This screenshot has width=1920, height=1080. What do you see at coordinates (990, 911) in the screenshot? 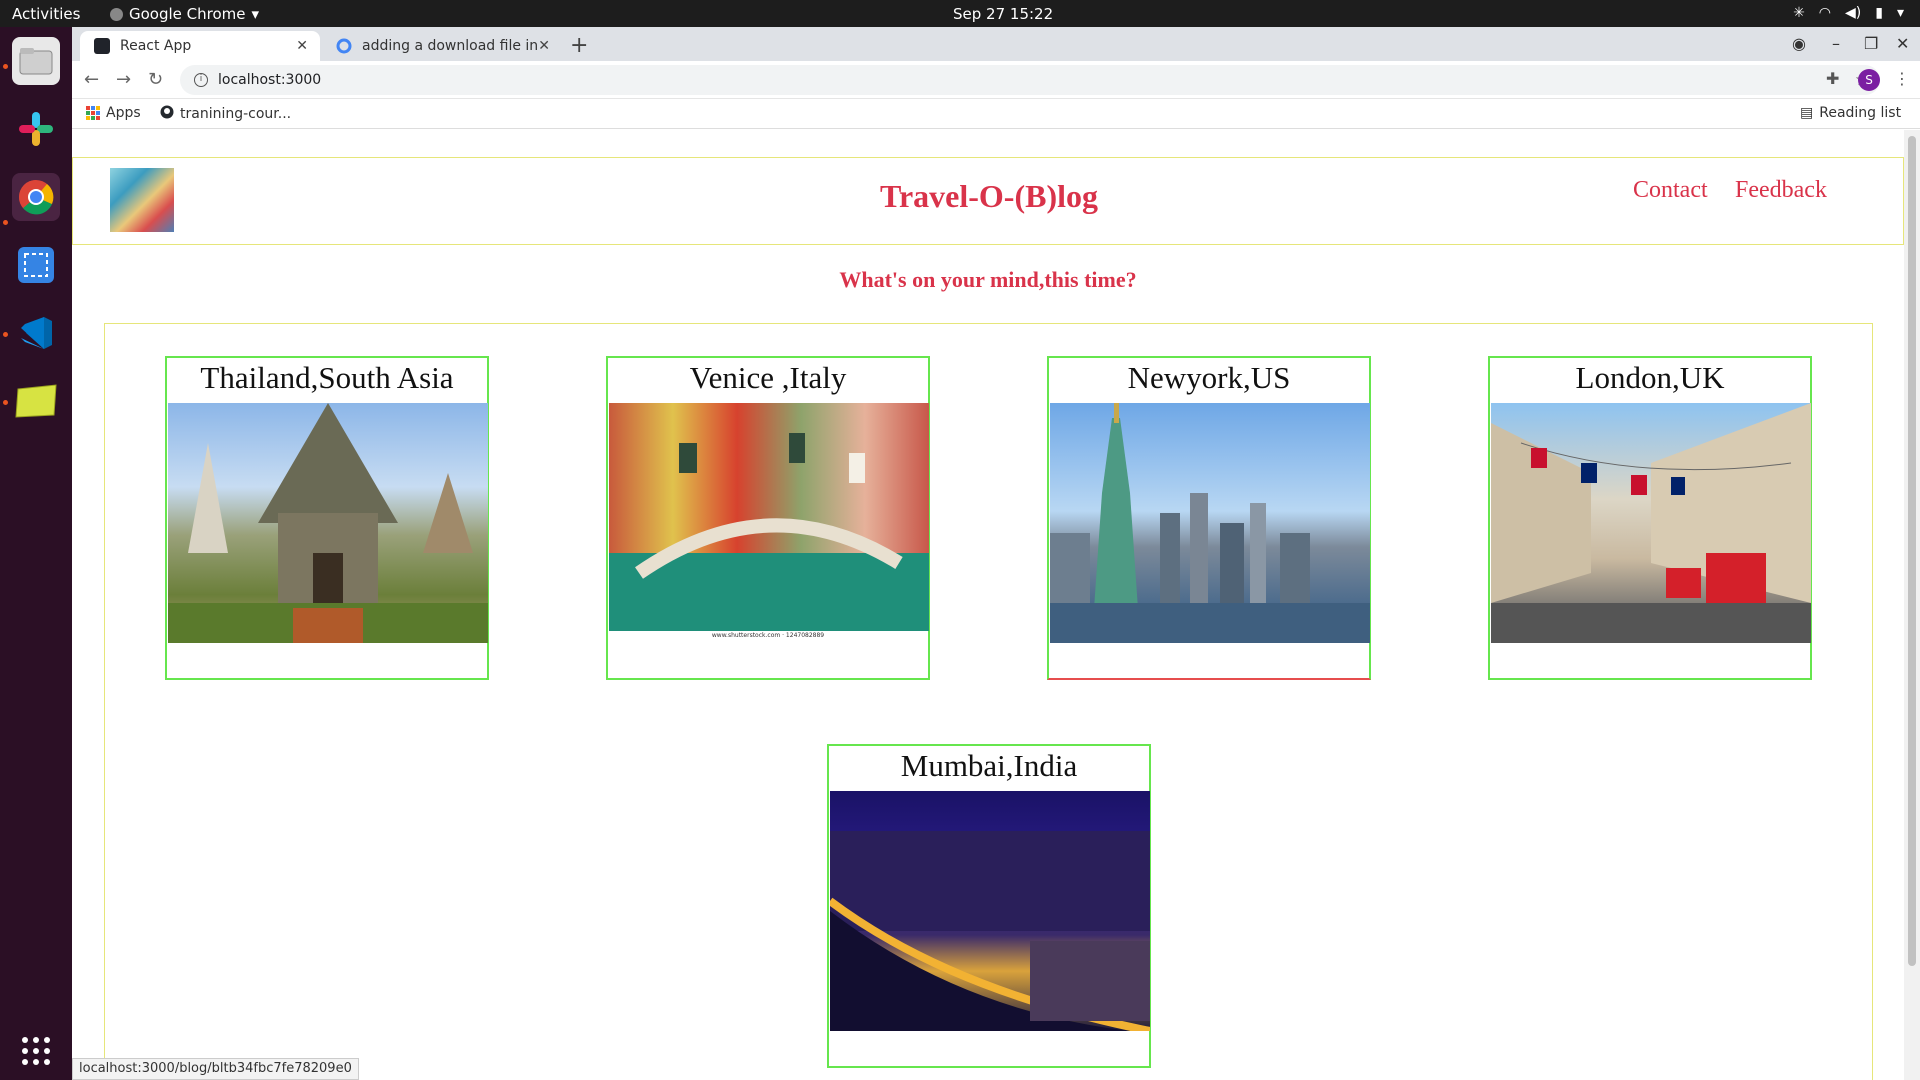
I see `card-image-mumbai` at bounding box center [990, 911].